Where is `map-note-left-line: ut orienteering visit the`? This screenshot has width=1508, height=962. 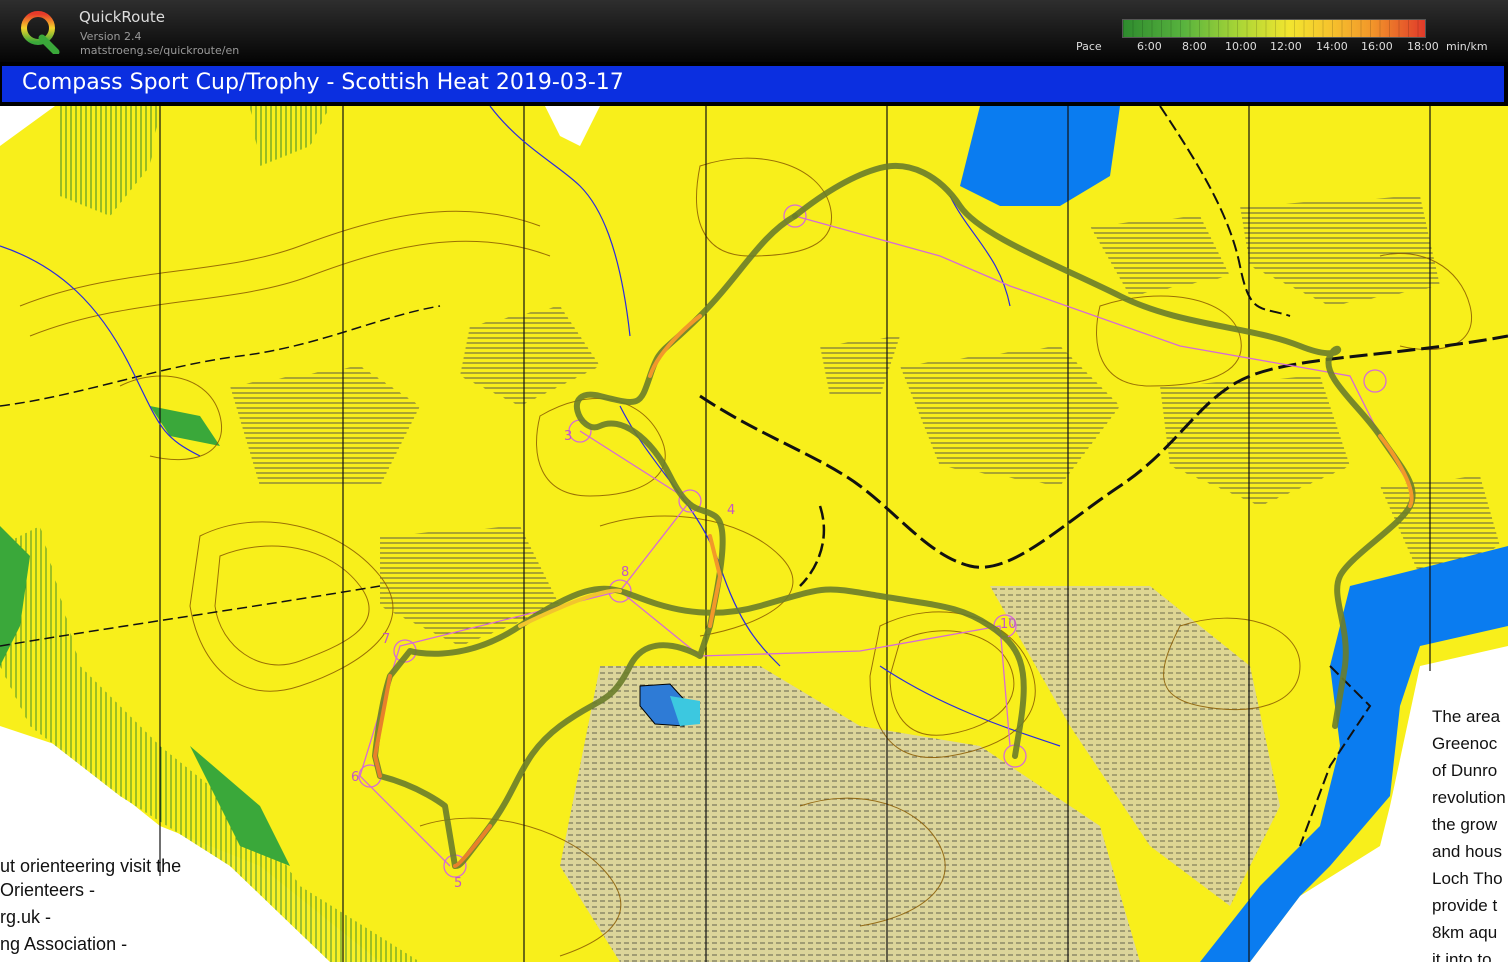
map-note-left-line: ut orienteering visit the is located at coordinates (91, 866).